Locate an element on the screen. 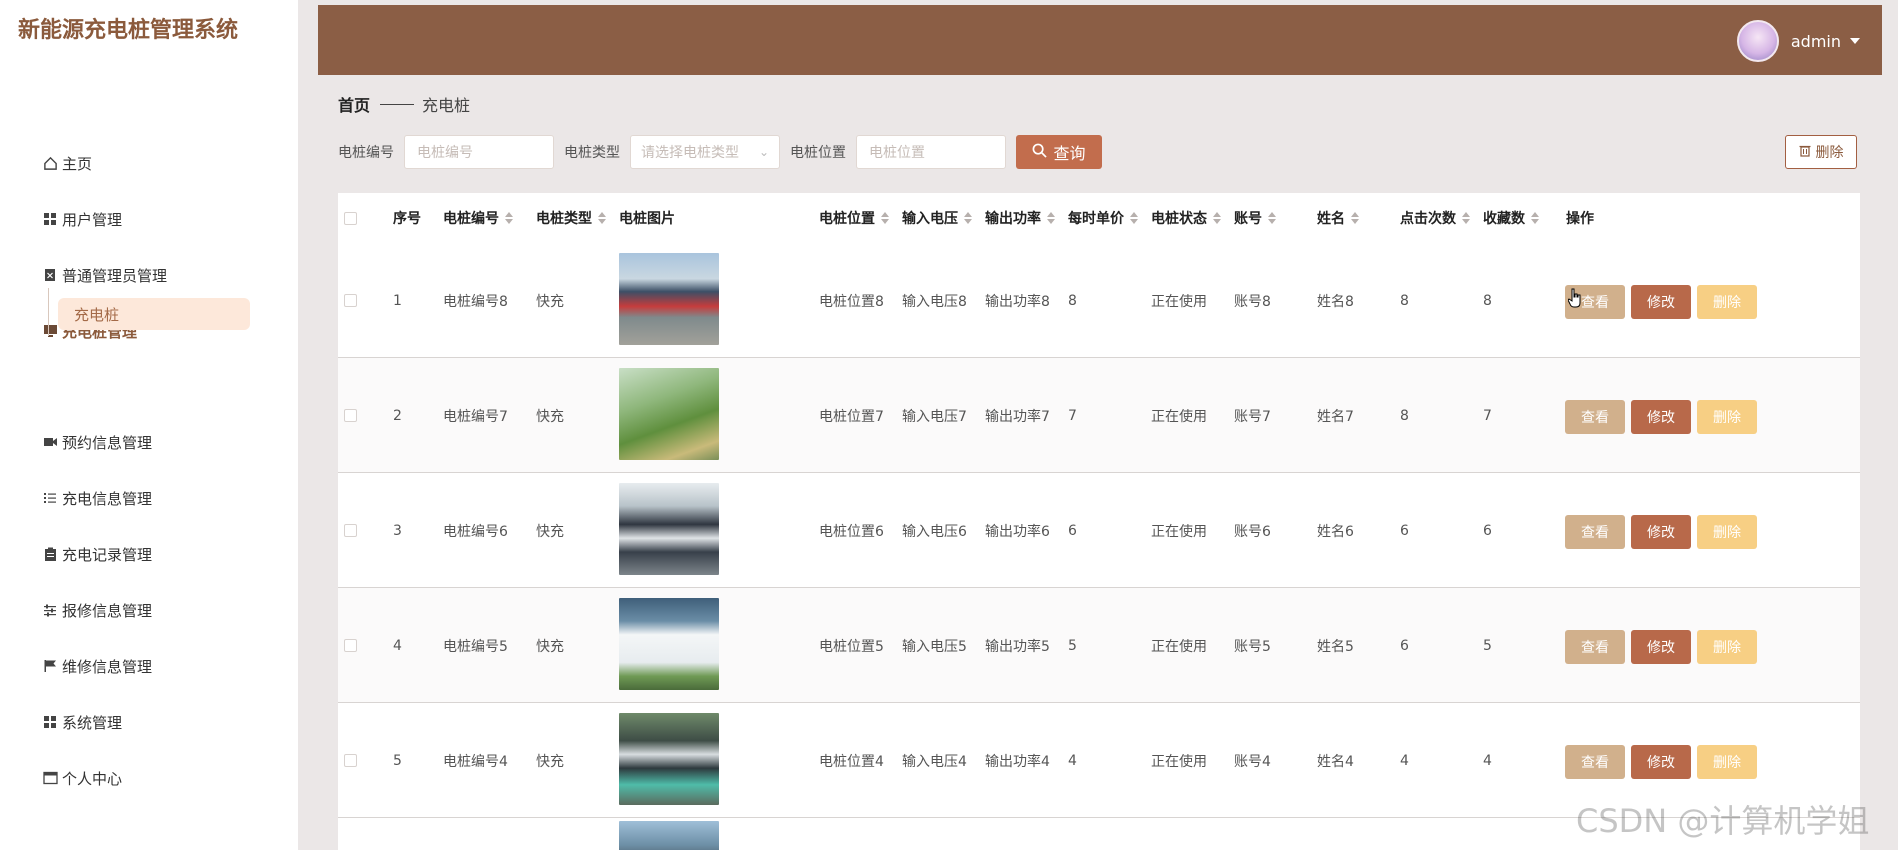 The image size is (1898, 850). select-all-checkbox is located at coordinates (350, 218).